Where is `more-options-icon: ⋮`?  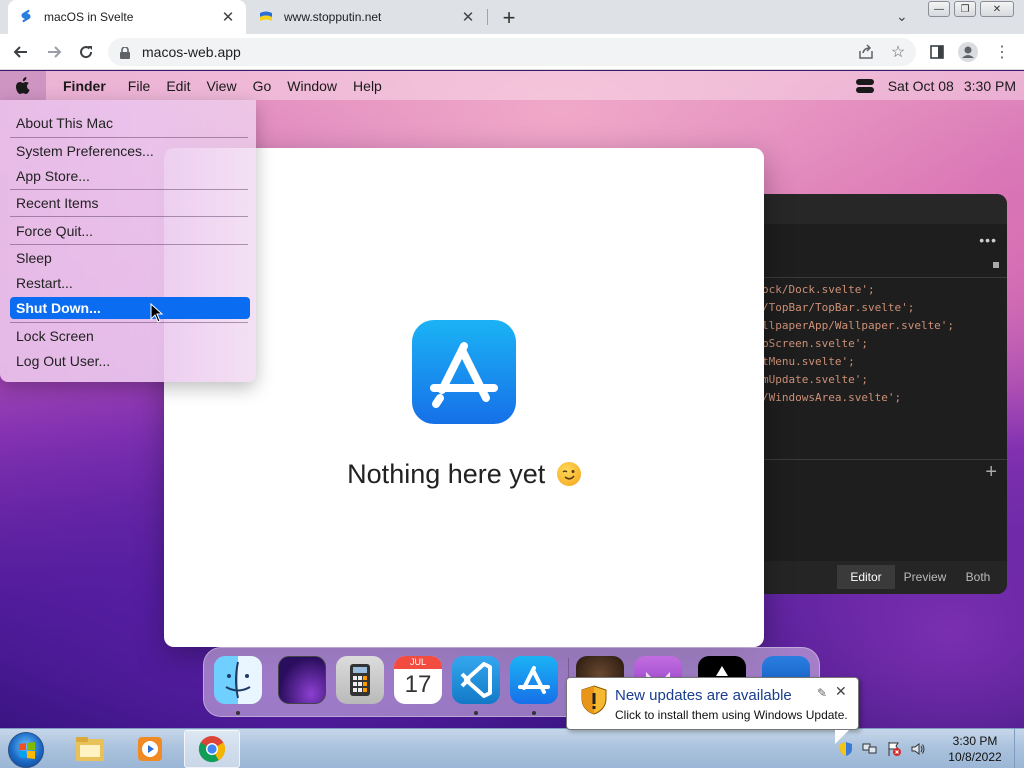 more-options-icon: ⋮ is located at coordinates (1002, 52).